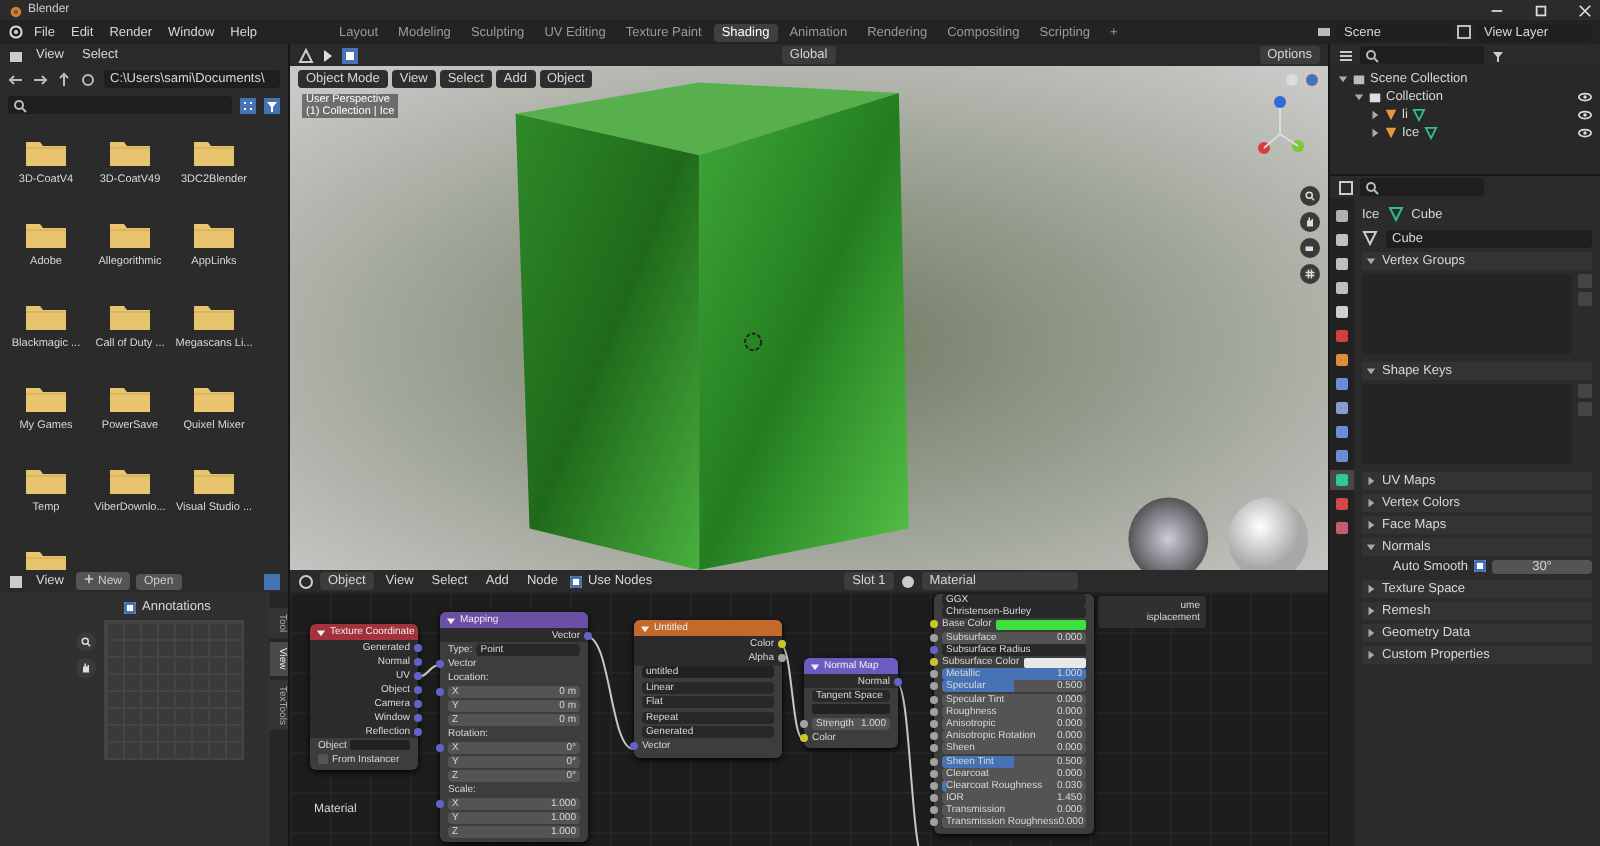  Describe the element at coordinates (575, 581) in the screenshot. I see `use-nodes-checkbox` at that location.